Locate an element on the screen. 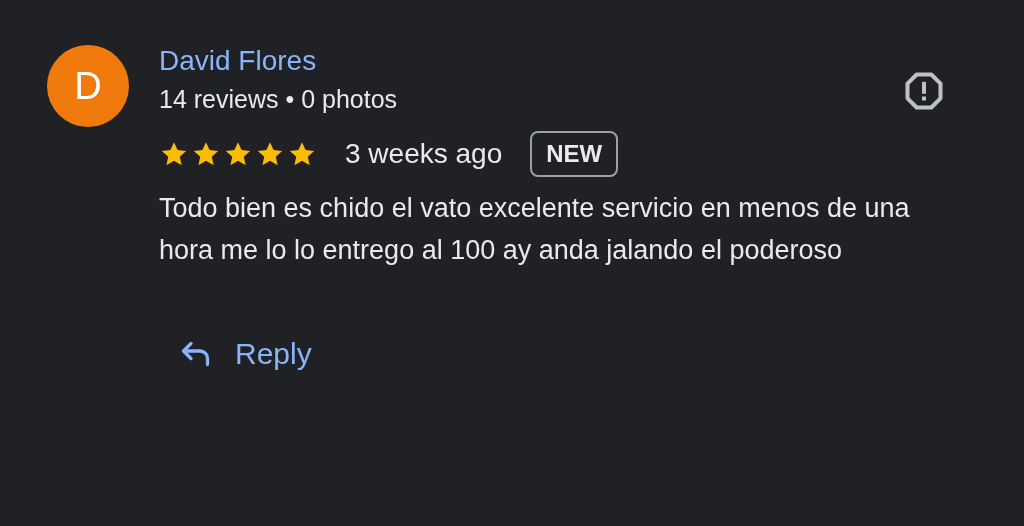 This screenshot has height=526, width=1024. new-badge: NEW is located at coordinates (574, 154).